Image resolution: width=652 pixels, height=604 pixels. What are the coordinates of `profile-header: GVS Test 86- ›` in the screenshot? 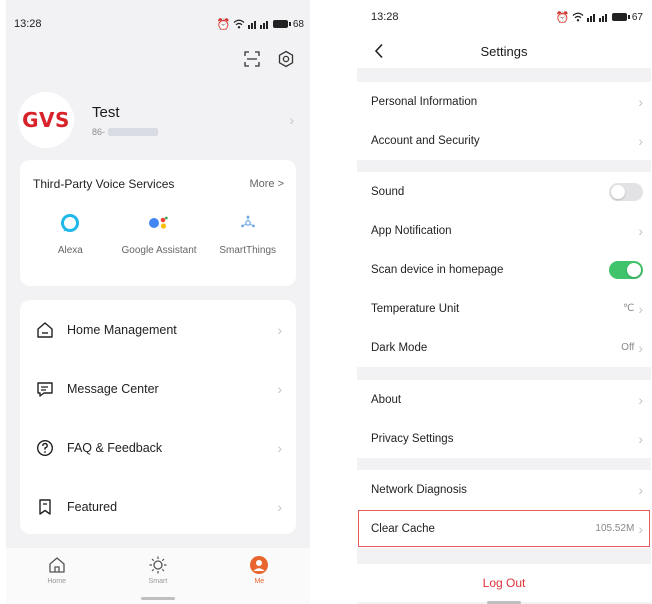 It's located at (158, 120).